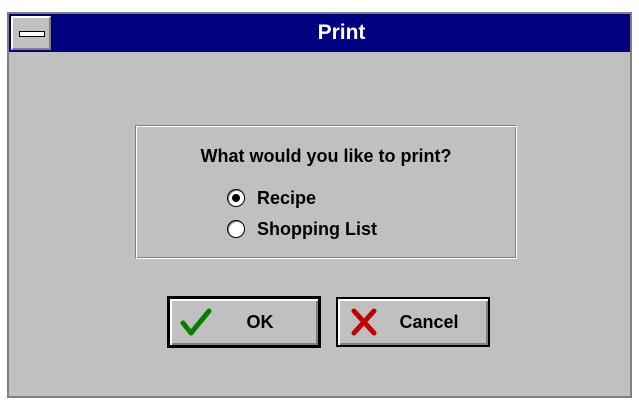 The image size is (639, 404). I want to click on x-icon, so click(364, 322).